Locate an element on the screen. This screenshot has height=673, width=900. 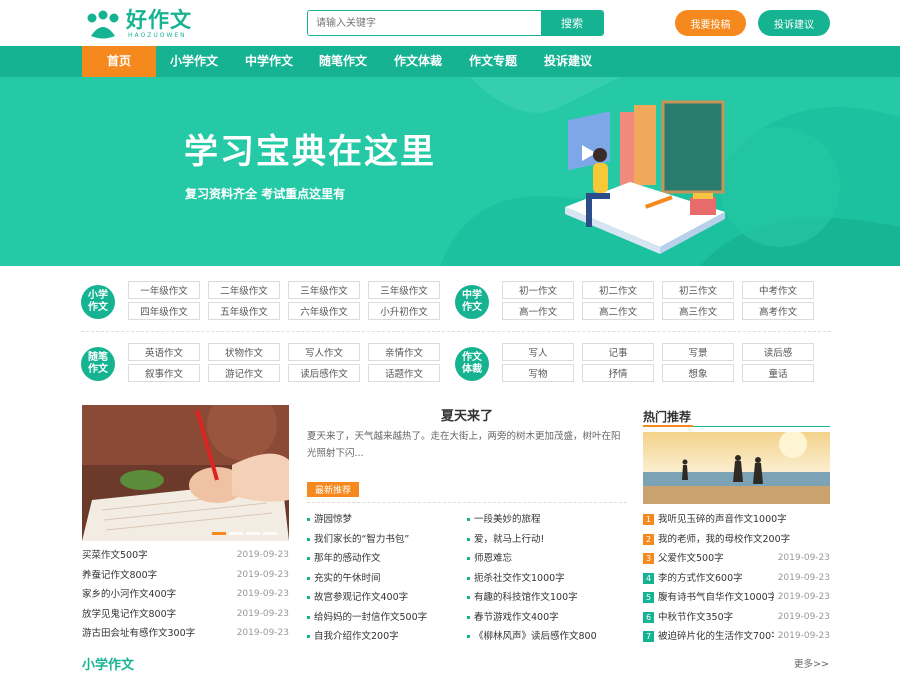
tag-jishi: 记事 is located at coordinates (618, 352).